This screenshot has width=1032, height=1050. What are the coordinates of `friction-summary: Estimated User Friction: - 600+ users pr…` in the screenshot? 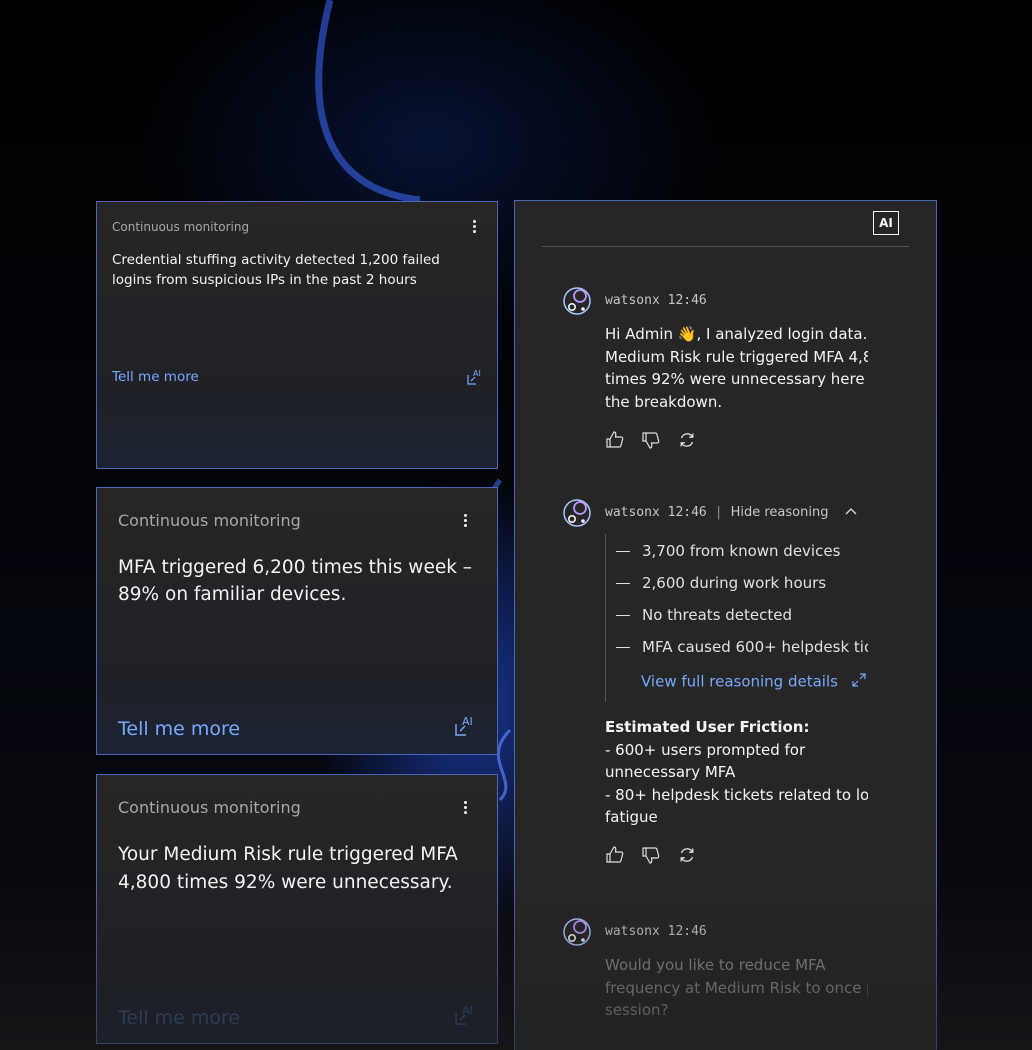 It's located at (736, 772).